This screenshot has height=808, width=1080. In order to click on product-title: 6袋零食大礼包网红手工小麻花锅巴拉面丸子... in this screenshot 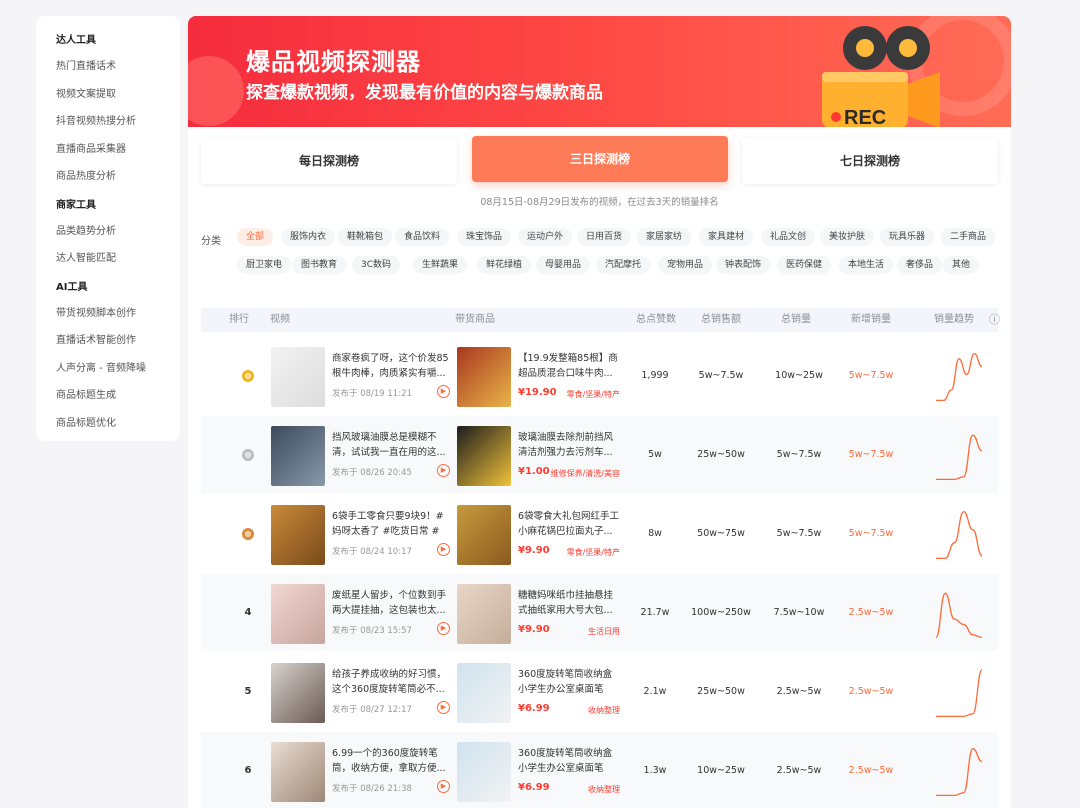, I will do `click(569, 524)`.